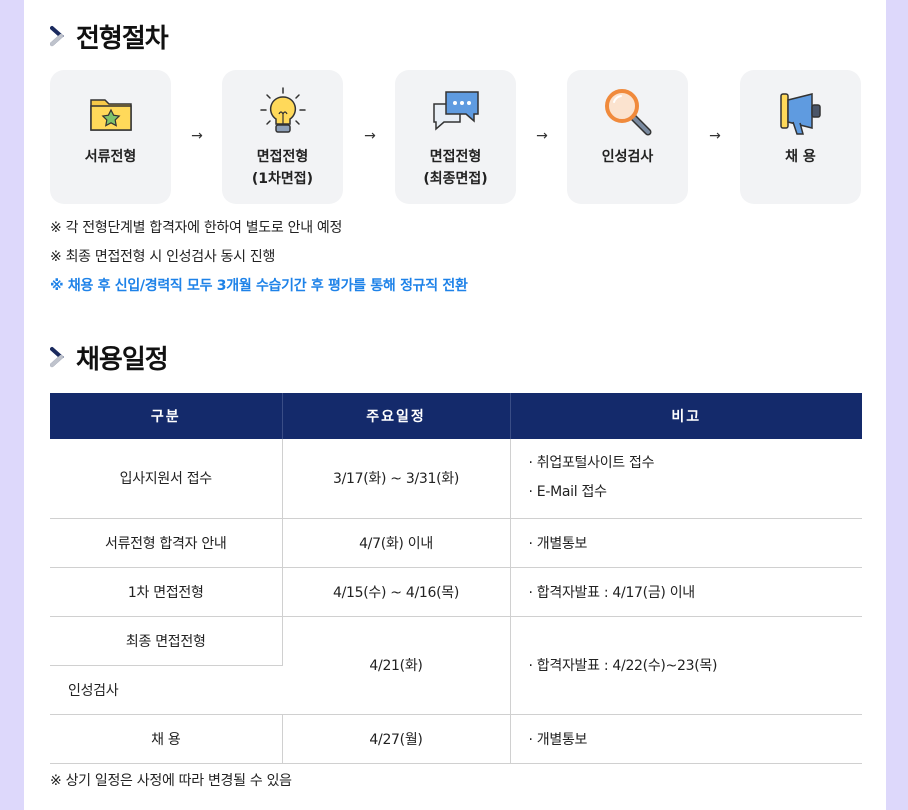 This screenshot has height=810, width=908. Describe the element at coordinates (282, 137) in the screenshot. I see `step-first-interview: 면접전형 (1차면접)` at that location.